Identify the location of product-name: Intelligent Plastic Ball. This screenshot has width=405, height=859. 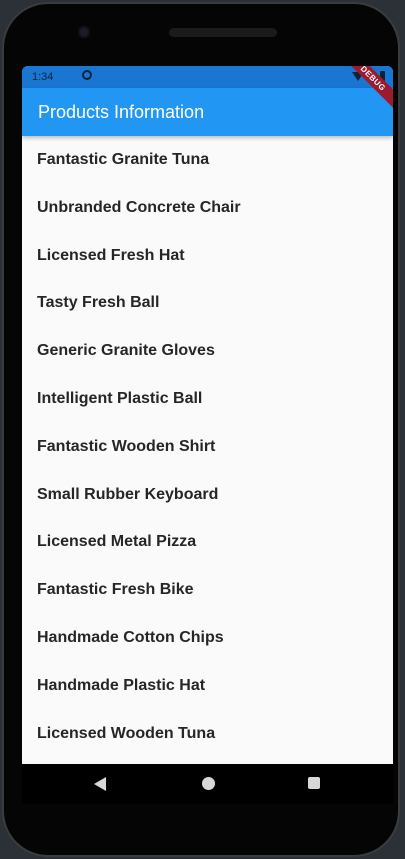
(120, 399).